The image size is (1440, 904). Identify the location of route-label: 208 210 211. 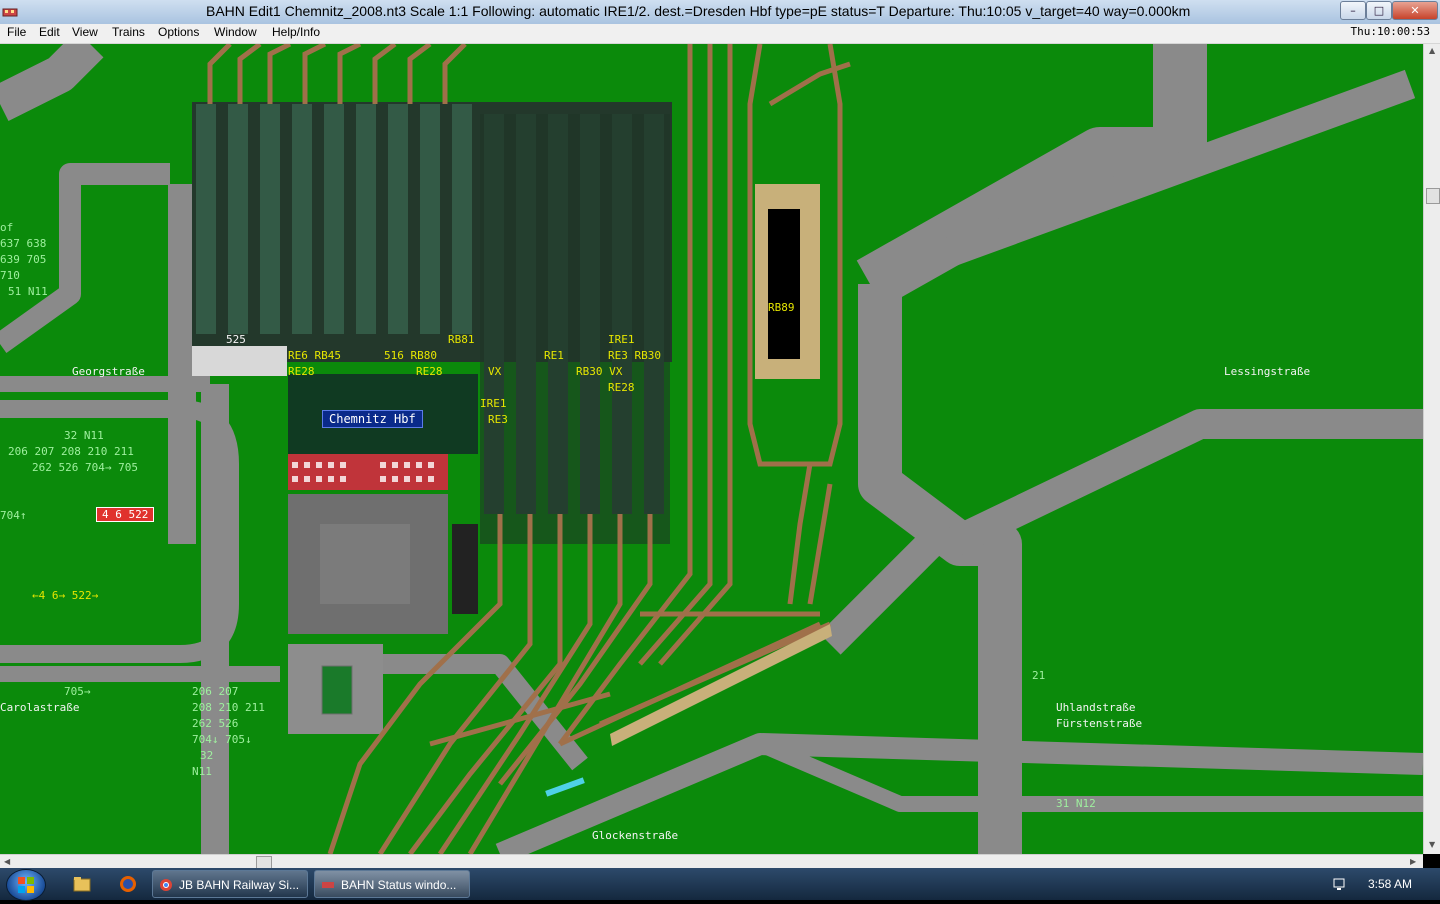
(228, 707).